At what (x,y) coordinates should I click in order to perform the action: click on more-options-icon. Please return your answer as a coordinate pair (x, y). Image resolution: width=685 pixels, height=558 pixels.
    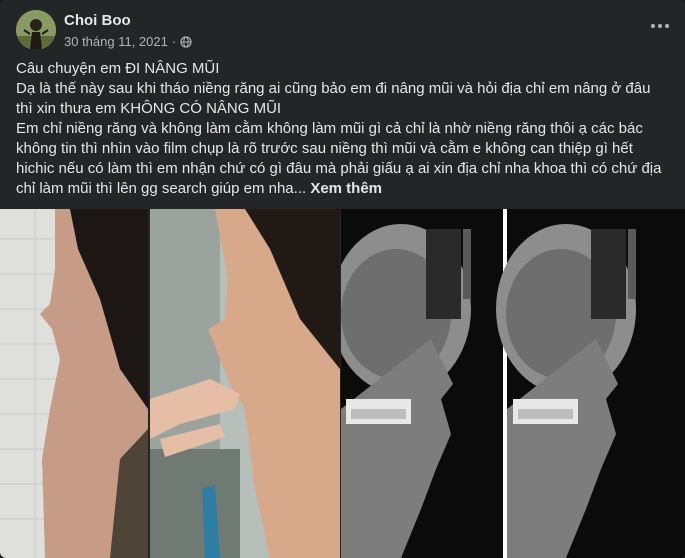
    Looking at the image, I should click on (660, 26).